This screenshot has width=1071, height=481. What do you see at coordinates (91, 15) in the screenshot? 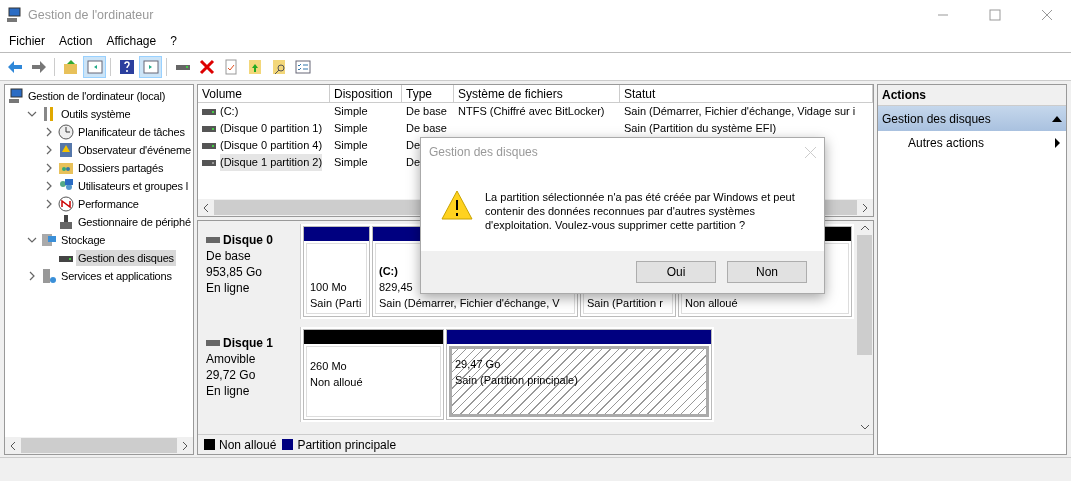
I see `window-title: Gestion de l'ordinateur` at bounding box center [91, 15].